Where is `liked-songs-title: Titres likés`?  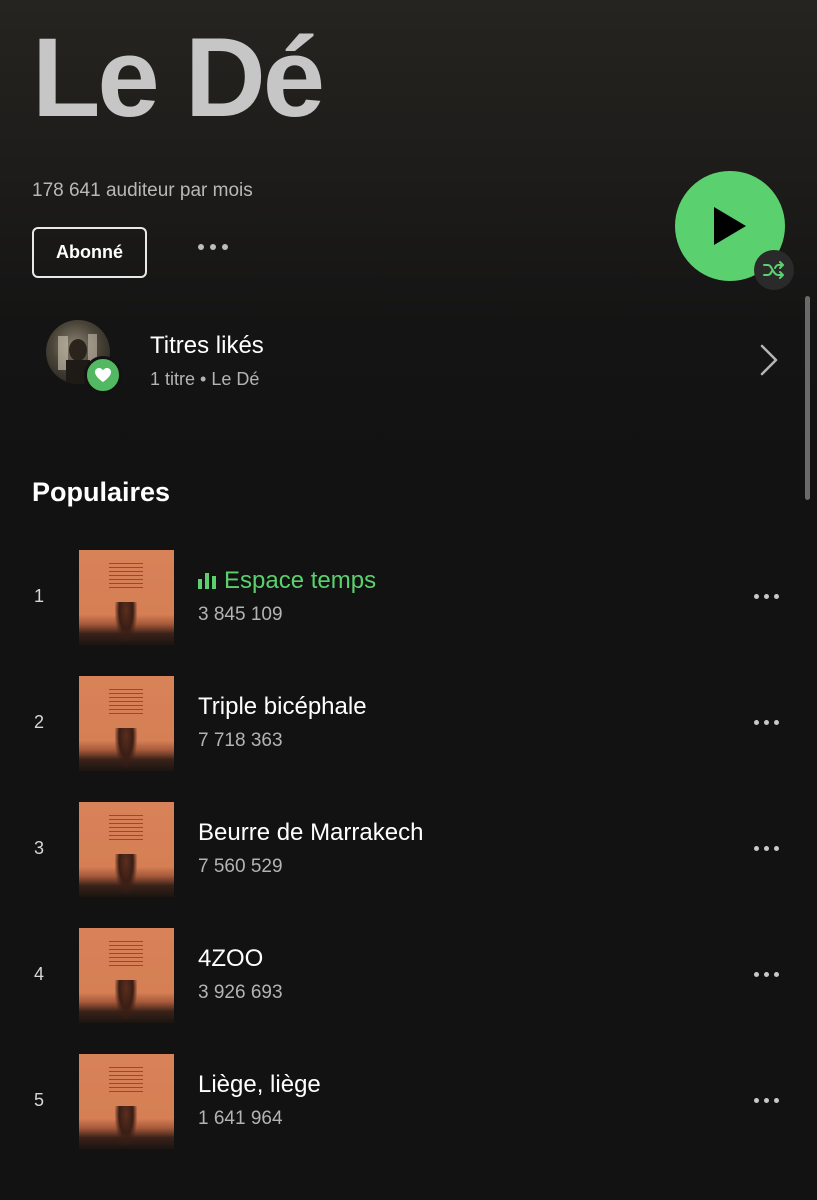 liked-songs-title: Titres likés is located at coordinates (207, 345).